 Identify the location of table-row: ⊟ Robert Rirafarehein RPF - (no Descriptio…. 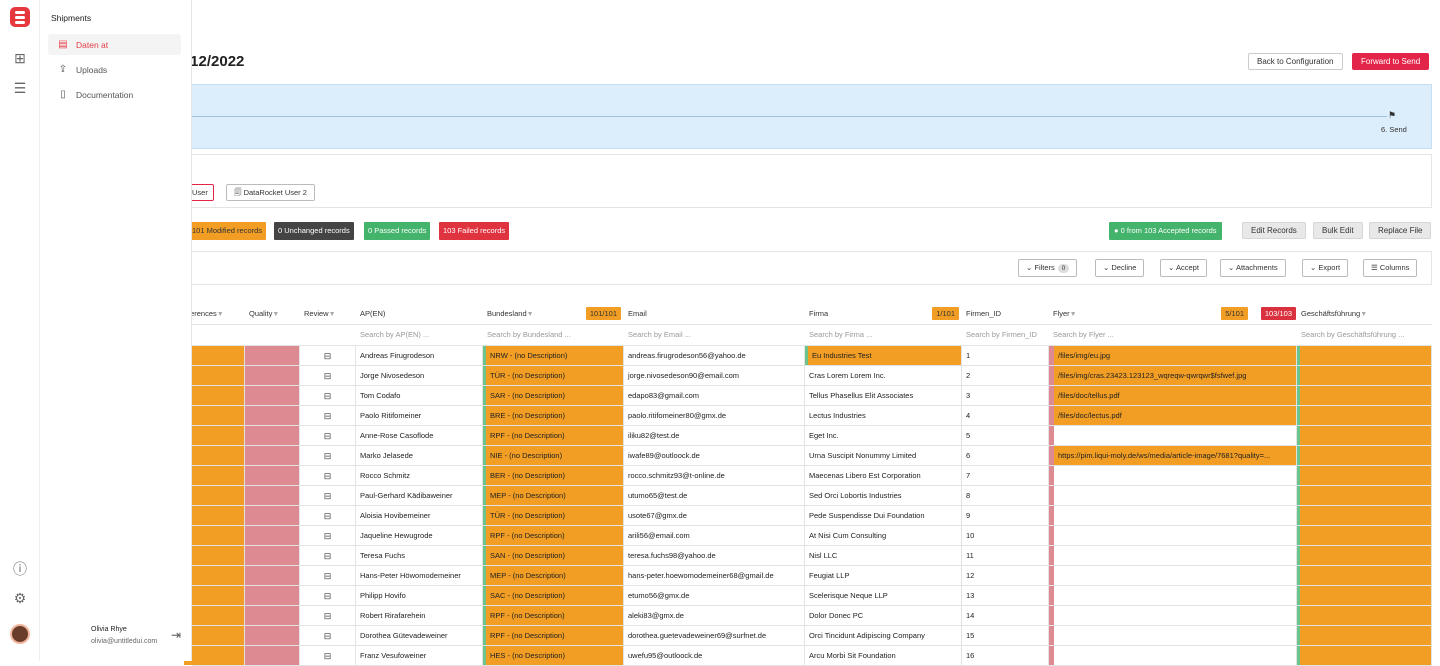
(808, 616).